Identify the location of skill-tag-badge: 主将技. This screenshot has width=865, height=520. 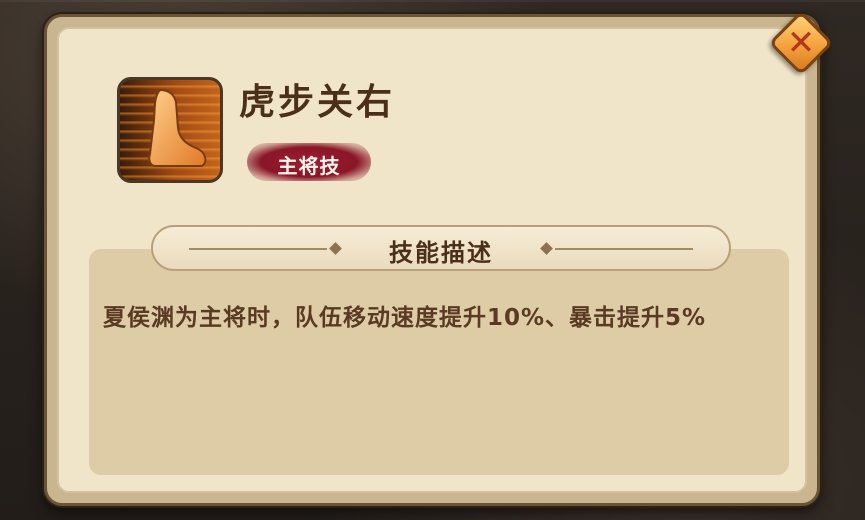
(309, 162).